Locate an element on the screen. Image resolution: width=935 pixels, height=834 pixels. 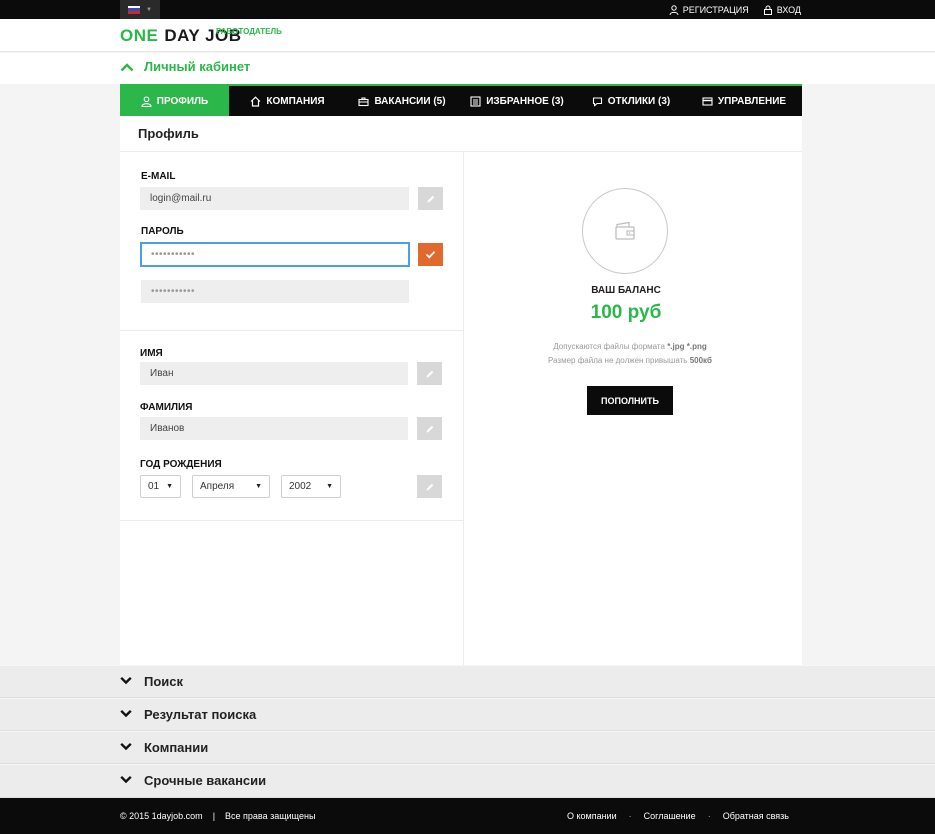
login-link: Вход is located at coordinates (782, 10).